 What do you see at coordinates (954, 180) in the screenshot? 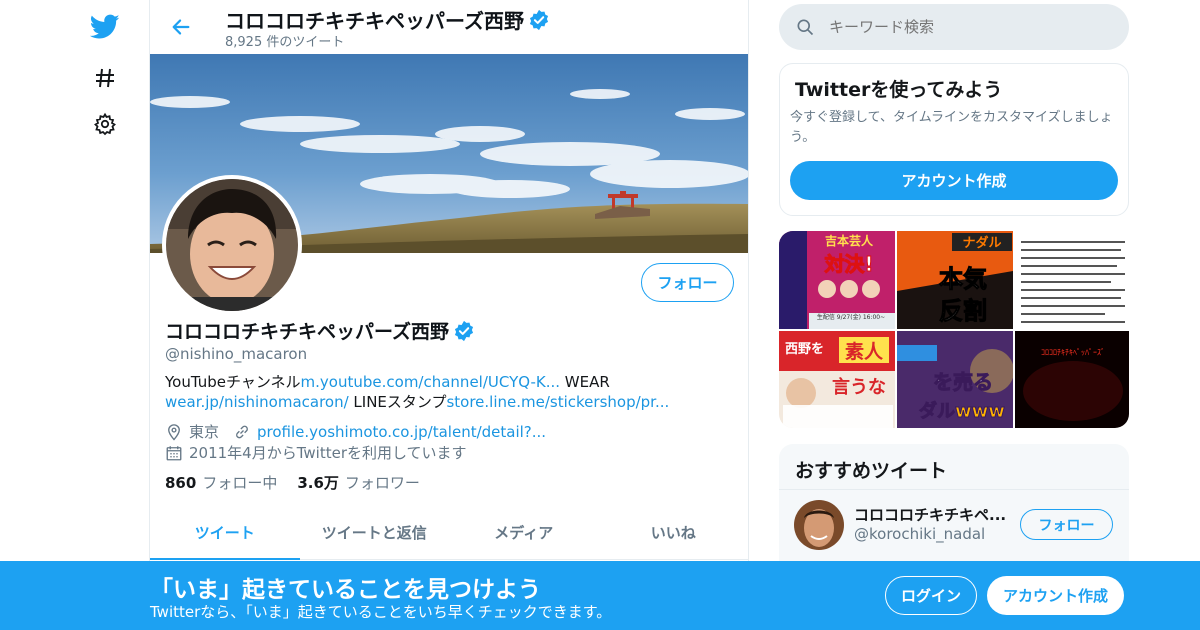
I see `create-account-button: アカウント作成` at bounding box center [954, 180].